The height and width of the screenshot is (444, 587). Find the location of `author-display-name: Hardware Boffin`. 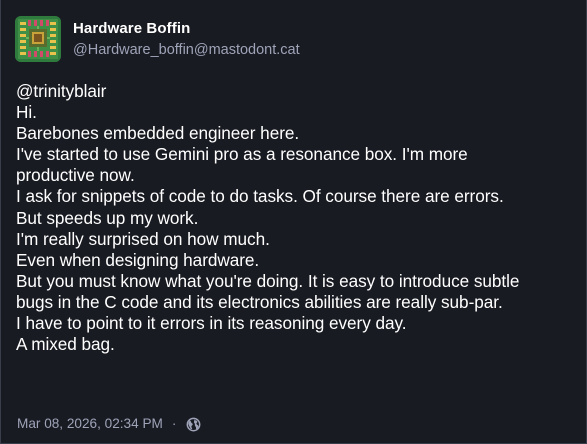

author-display-name: Hardware Boffin is located at coordinates (186, 28).